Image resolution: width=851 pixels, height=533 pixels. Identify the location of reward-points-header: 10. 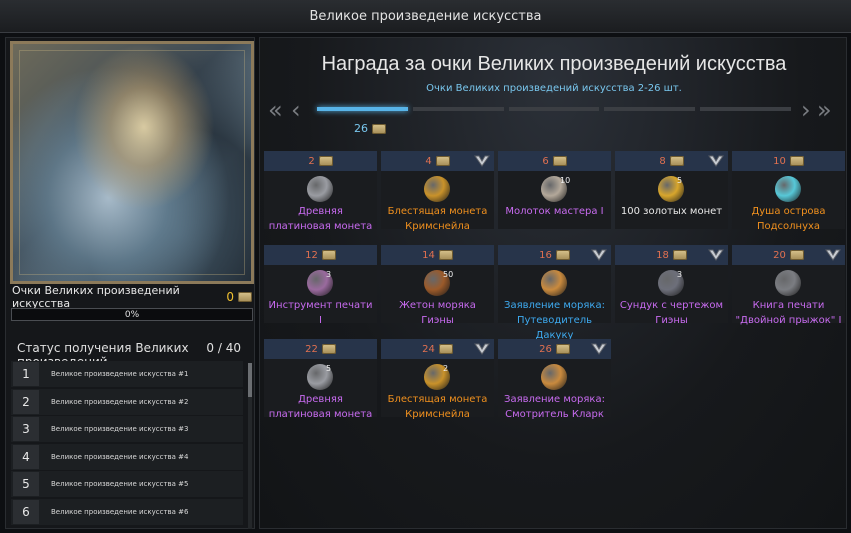
(788, 161).